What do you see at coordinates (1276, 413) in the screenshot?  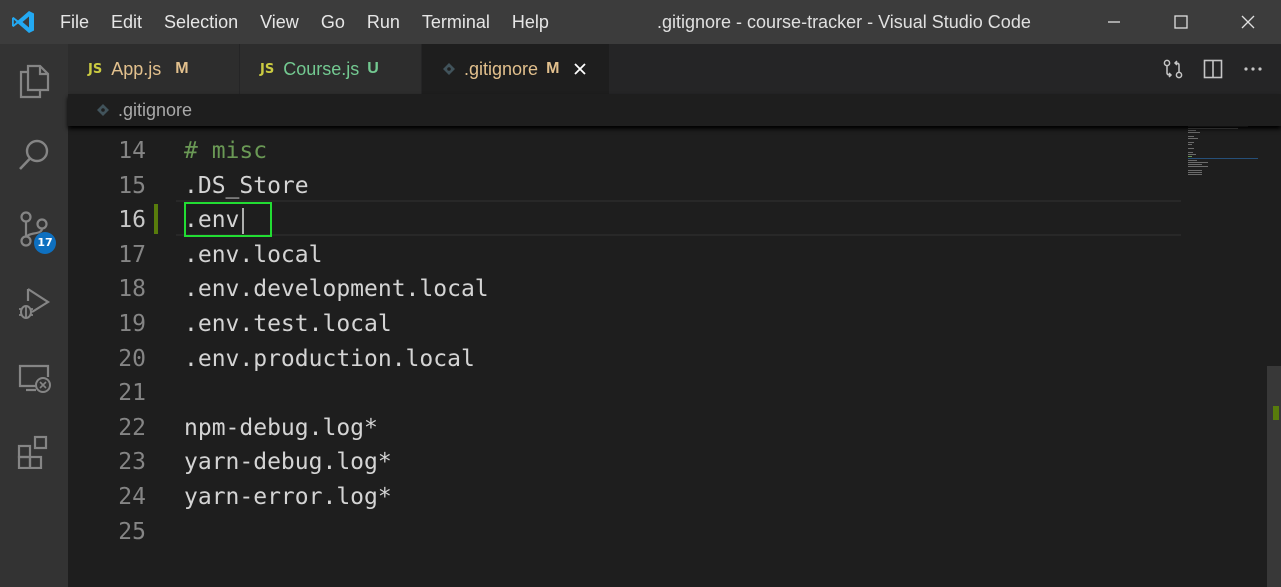 I see `scrollbar-change-marker` at bounding box center [1276, 413].